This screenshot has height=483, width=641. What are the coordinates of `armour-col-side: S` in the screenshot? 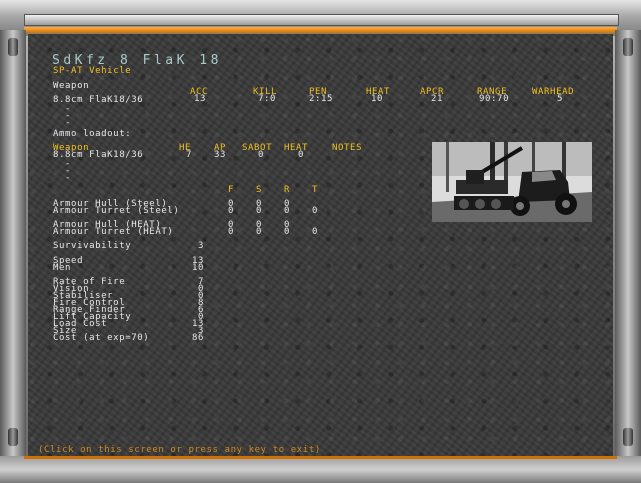 It's located at (259, 190).